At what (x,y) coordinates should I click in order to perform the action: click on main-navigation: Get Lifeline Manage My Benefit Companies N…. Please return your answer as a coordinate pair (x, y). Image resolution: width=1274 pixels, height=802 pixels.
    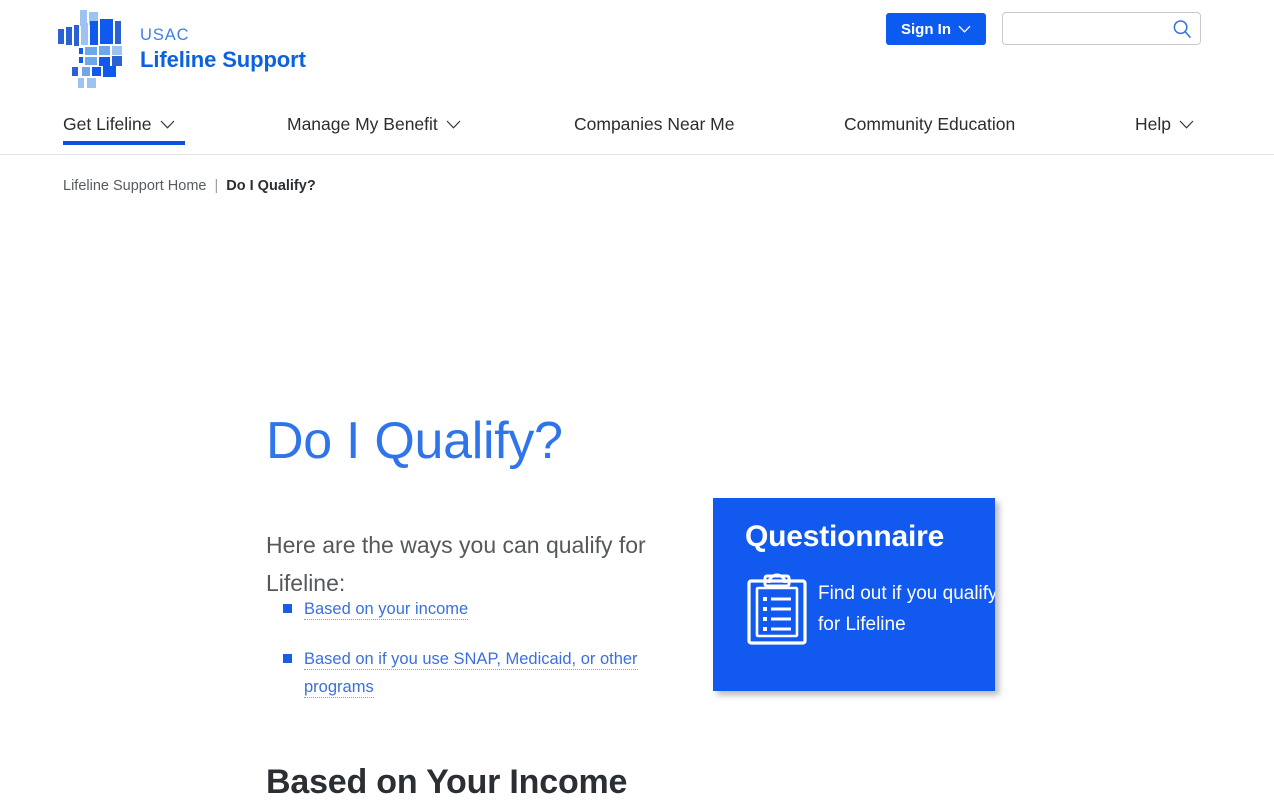
    Looking at the image, I should click on (637, 126).